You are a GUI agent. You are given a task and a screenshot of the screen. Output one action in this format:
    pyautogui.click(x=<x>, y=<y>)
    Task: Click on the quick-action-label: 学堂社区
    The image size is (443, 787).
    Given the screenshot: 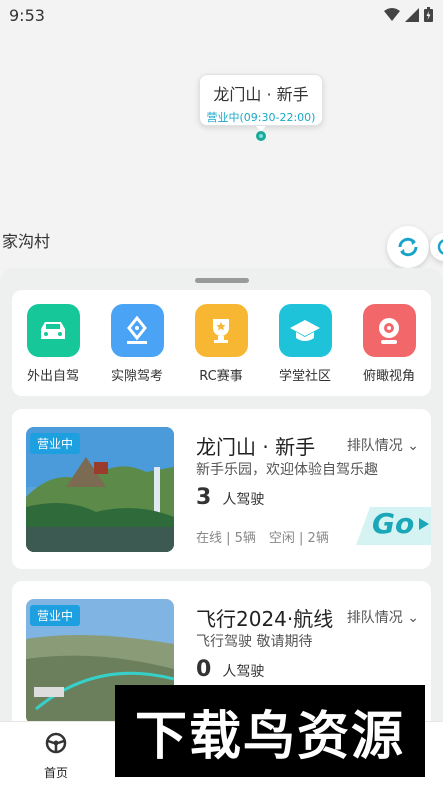 What is the action you would take?
    pyautogui.click(x=304, y=376)
    